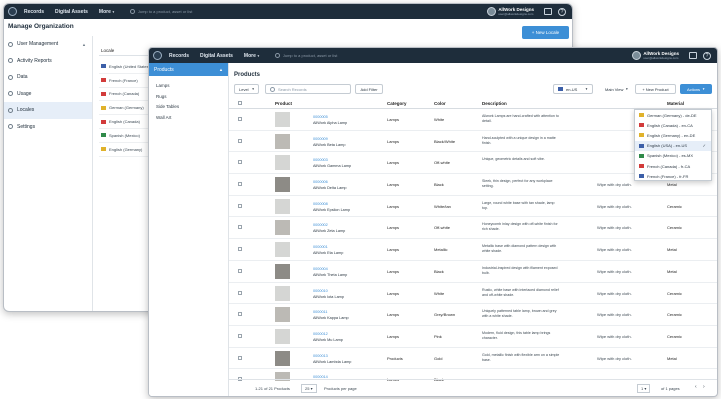 The image size is (721, 399). Describe the element at coordinates (48, 44) in the screenshot. I see `sidebar-item-user-management: User Management ▲` at that location.